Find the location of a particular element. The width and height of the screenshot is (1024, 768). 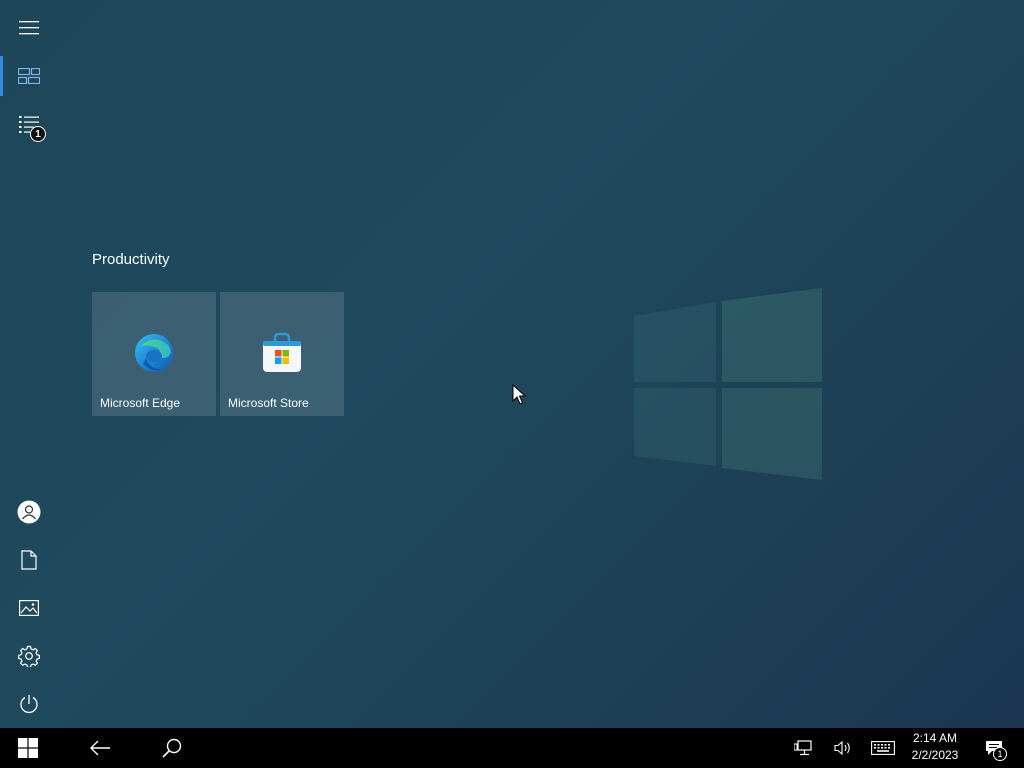

tile-microsoft-store: Microsoft Store is located at coordinates (282, 354).